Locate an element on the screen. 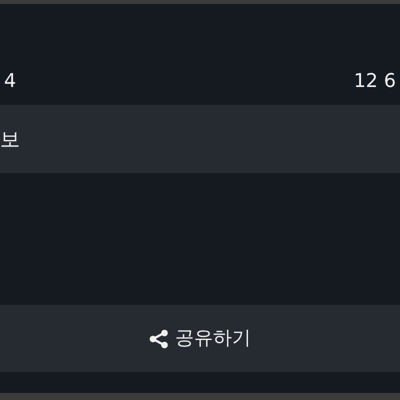 This screenshot has width=400, height=400. date-text: 12 6 is located at coordinates (375, 81).